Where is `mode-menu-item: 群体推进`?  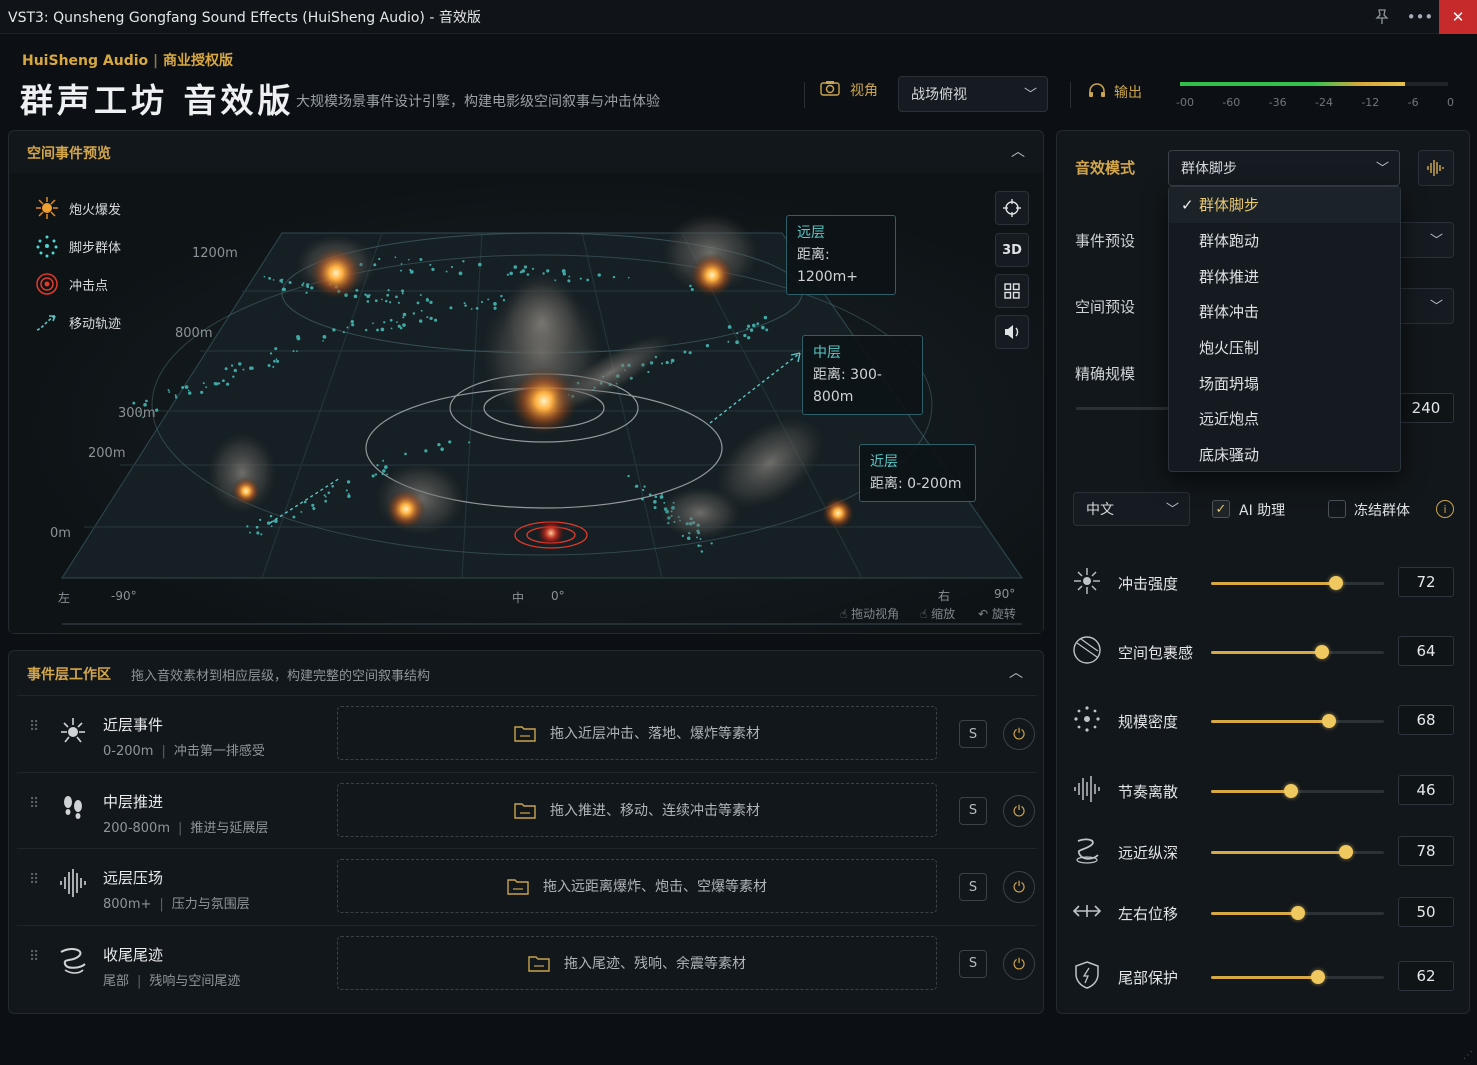 mode-menu-item: 群体推进 is located at coordinates (1284, 276).